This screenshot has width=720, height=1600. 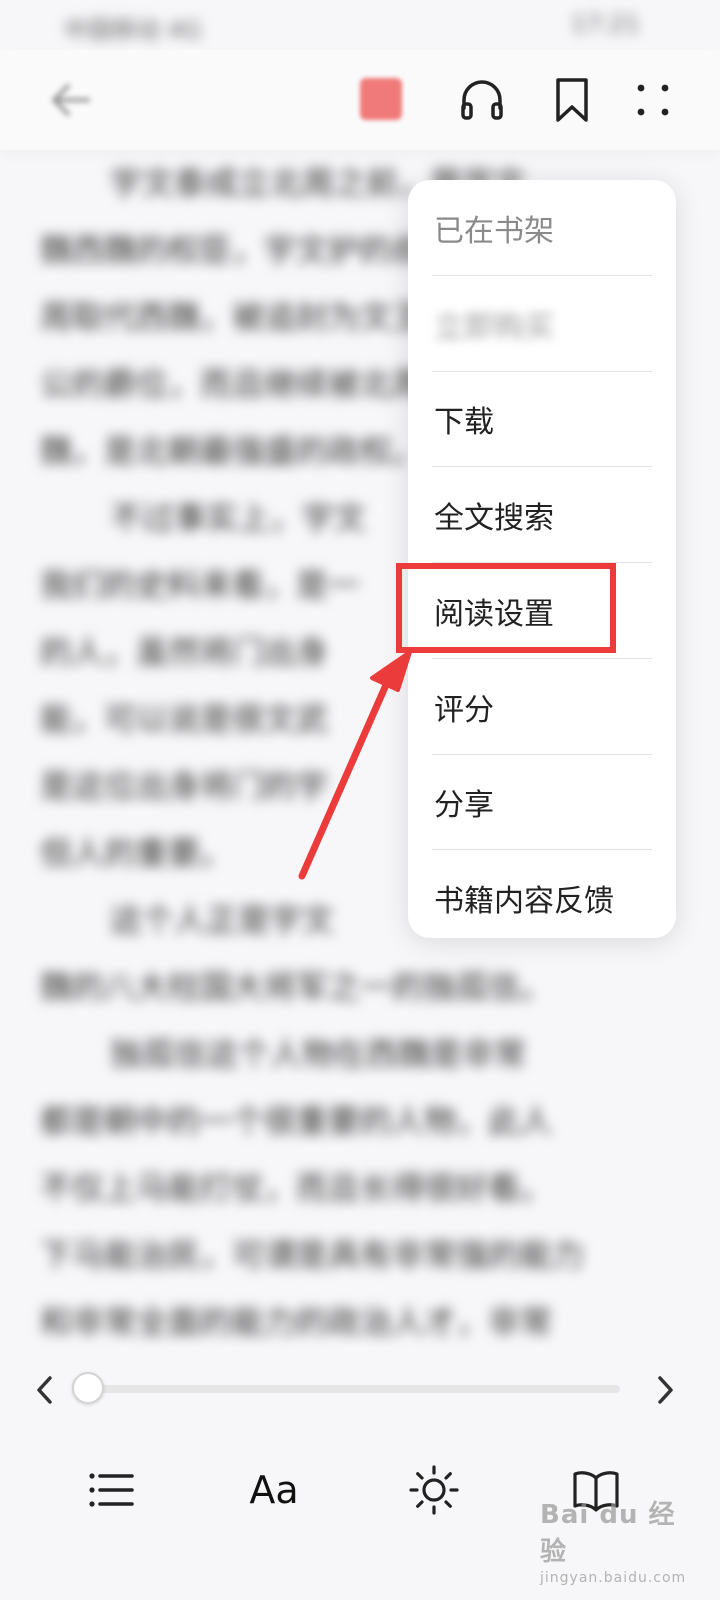 I want to click on content-line: 下马能治民，可谓是具有非常强的能力, so click(x=312, y=1255).